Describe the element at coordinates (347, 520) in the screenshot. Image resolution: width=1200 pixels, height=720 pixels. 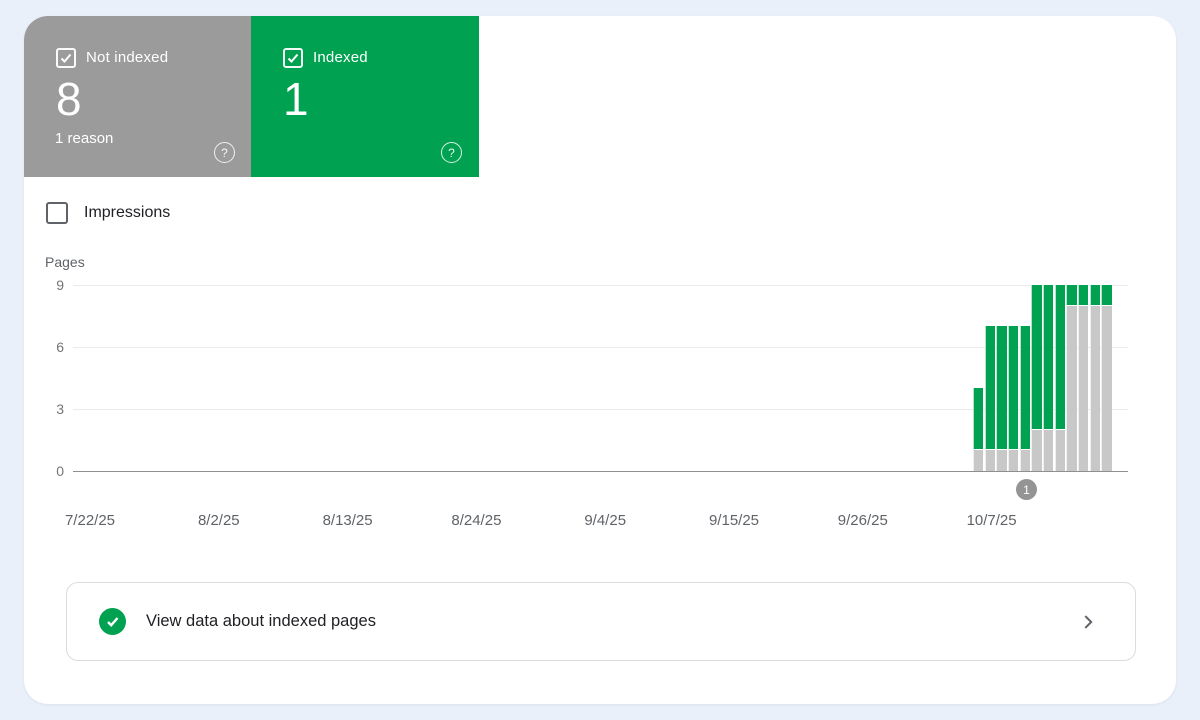
I see `x-tick-label: 8/13/25` at that location.